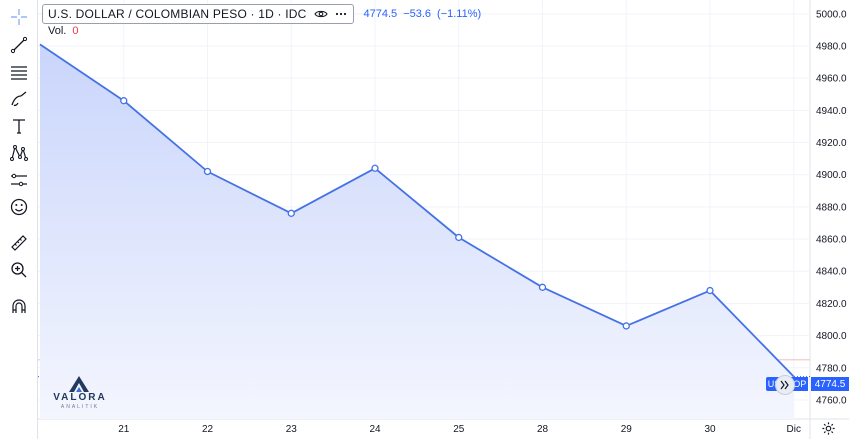 Image resolution: width=849 pixels, height=439 pixels. Describe the element at coordinates (75, 31) in the screenshot. I see `volume-value: 0` at that location.